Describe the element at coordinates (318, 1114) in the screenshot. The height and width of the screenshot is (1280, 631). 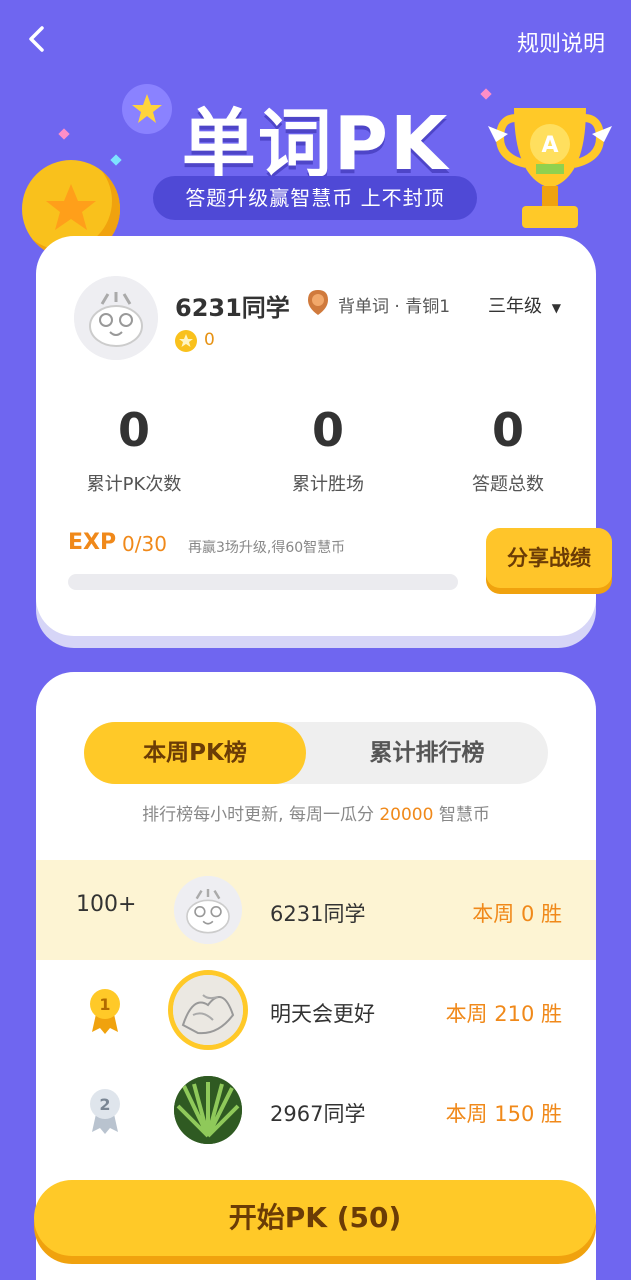
I see `row-name: 2967同学` at that location.